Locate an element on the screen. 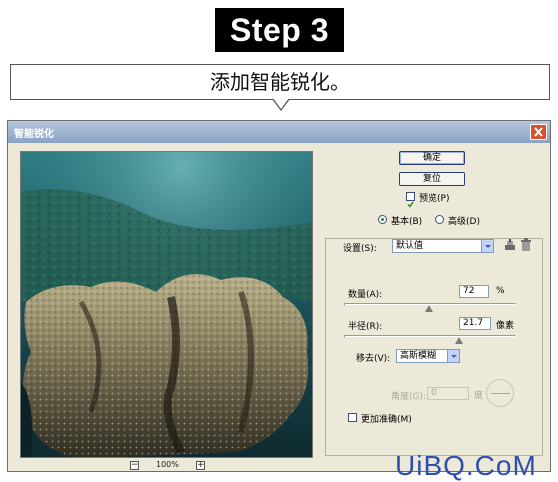  trash-icon is located at coordinates (526, 245).